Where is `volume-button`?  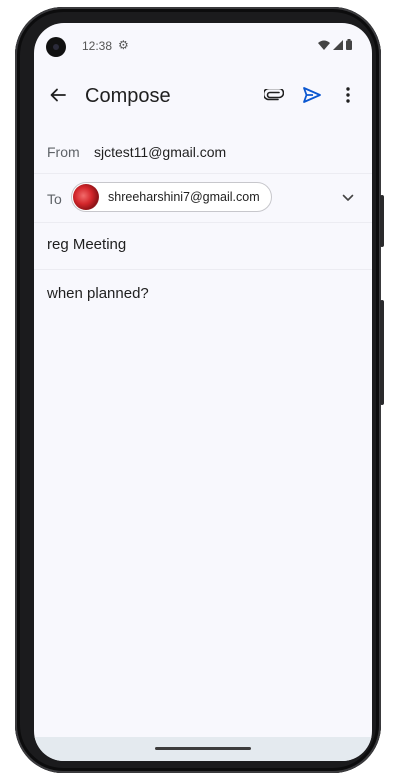
volume-button is located at coordinates (382, 352).